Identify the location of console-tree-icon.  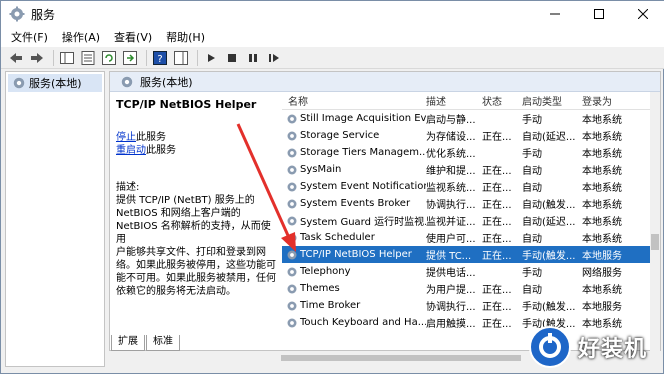
(67, 57).